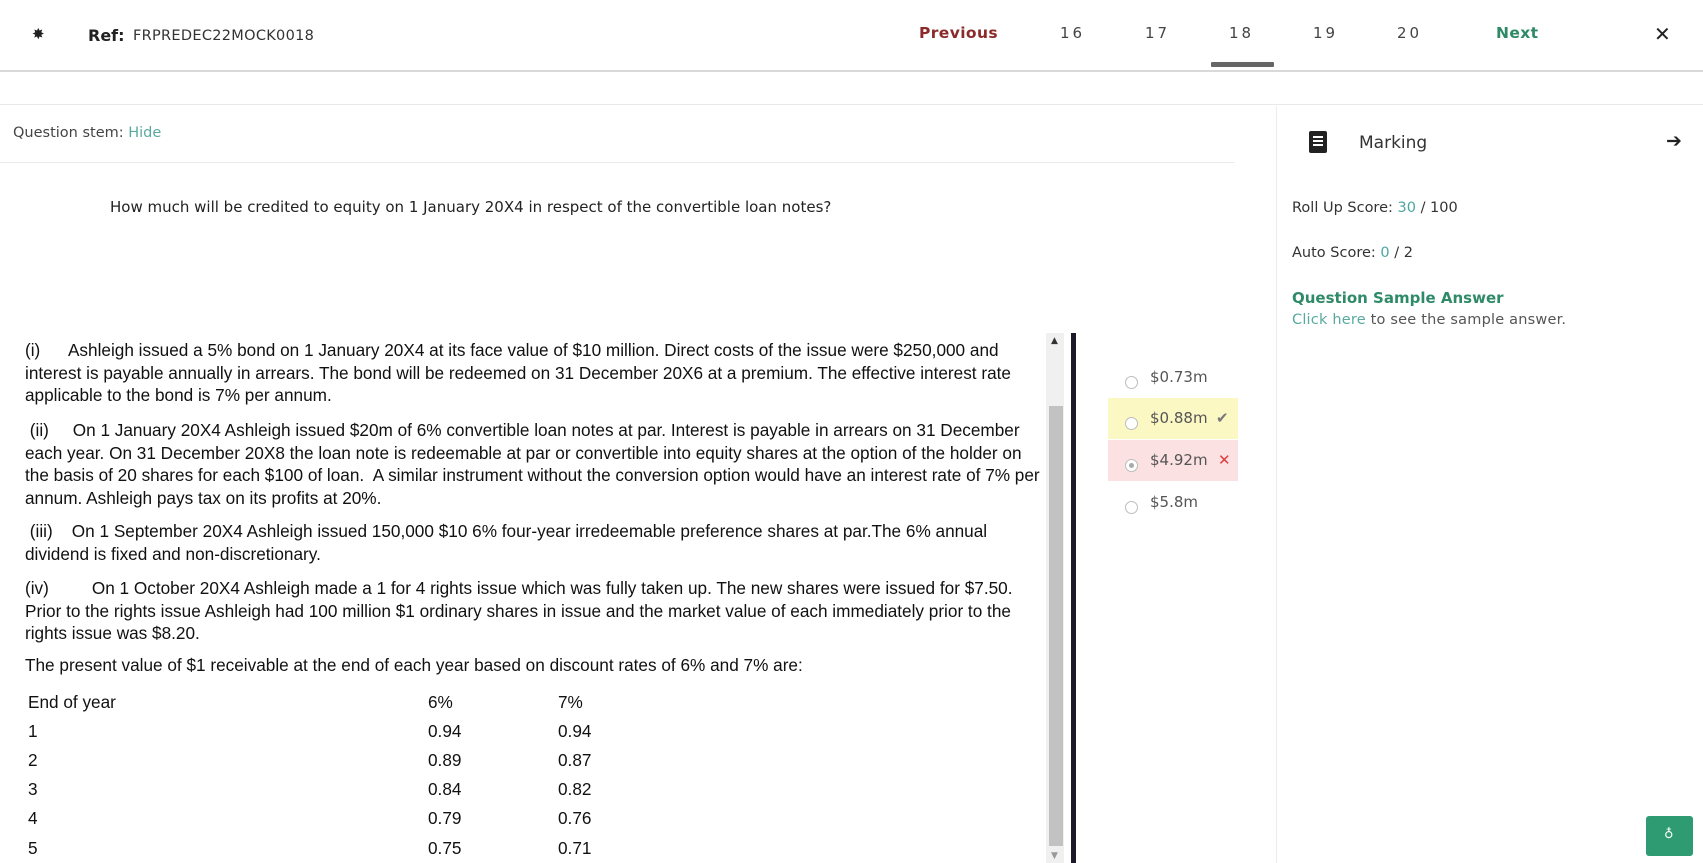  I want to click on option-label: $0.73m, so click(1179, 377).